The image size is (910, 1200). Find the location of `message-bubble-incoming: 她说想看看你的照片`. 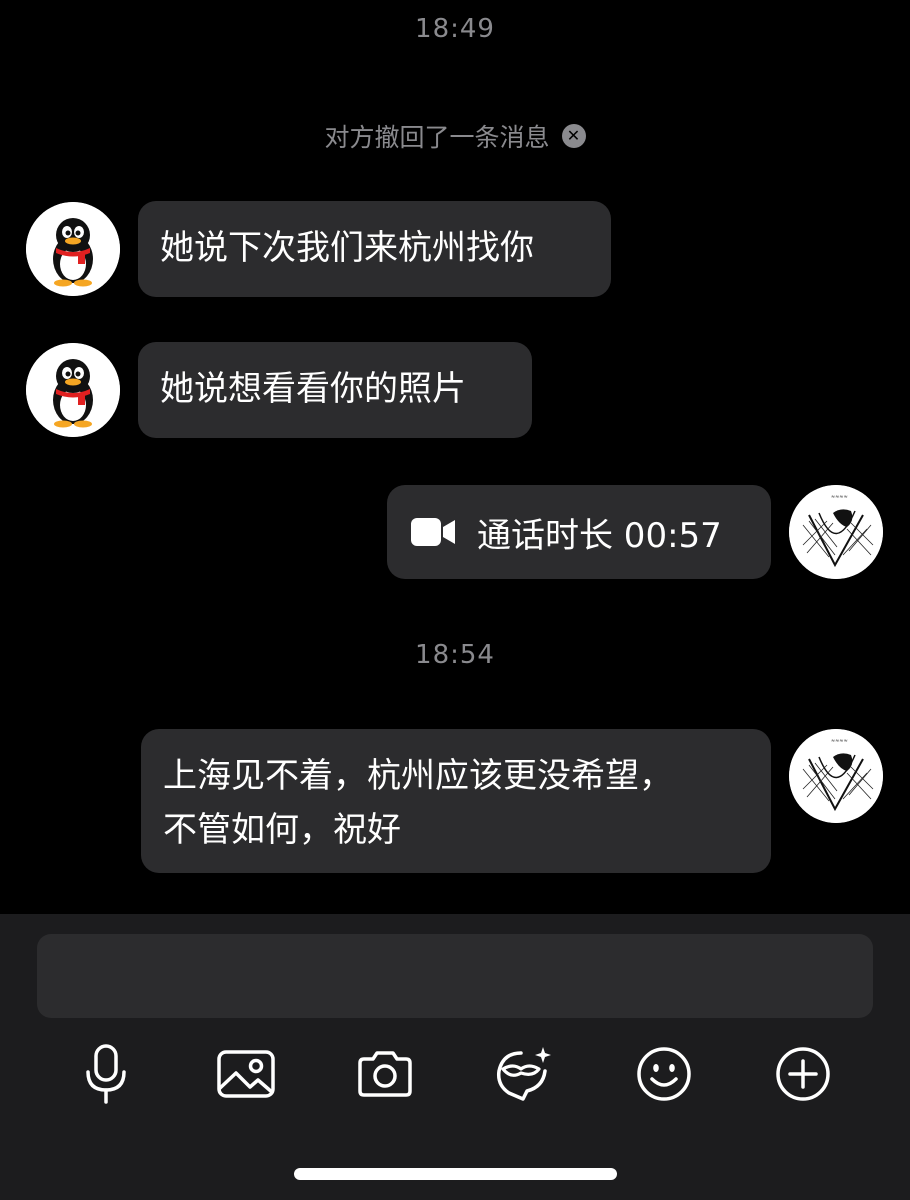

message-bubble-incoming: 她说想看看你的照片 is located at coordinates (335, 390).